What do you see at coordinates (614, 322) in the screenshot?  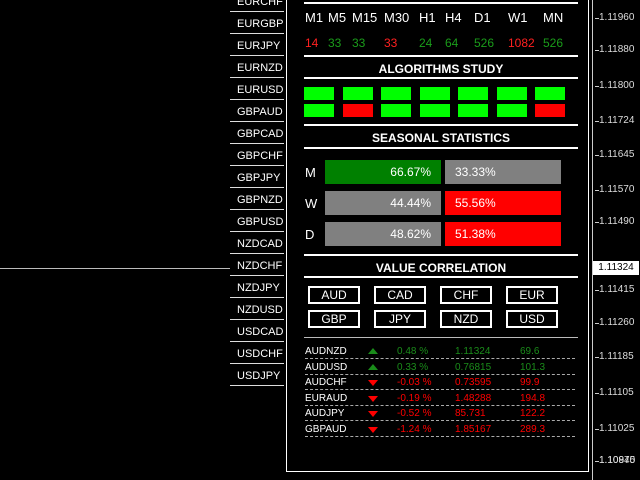 I see `price-tick: 1.11260` at bounding box center [614, 322].